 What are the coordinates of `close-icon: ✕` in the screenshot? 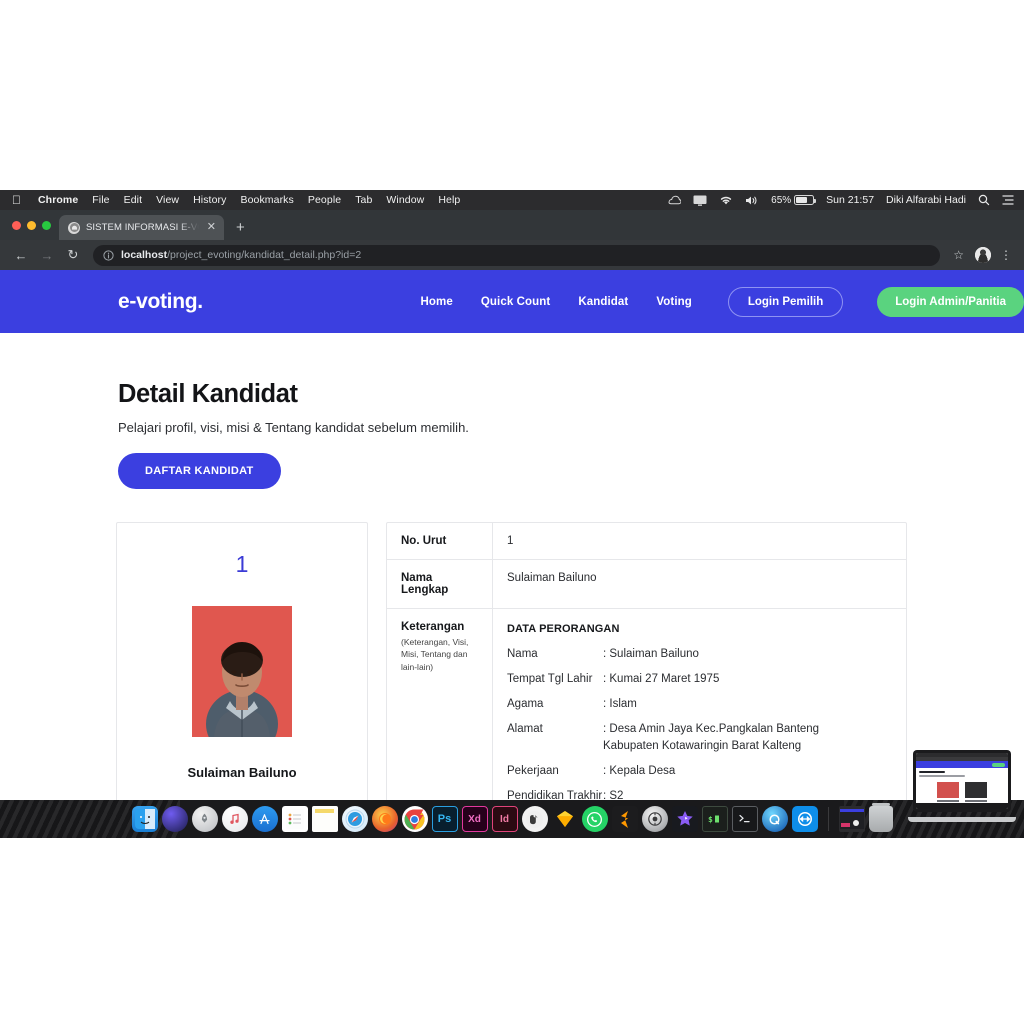 It's located at (211, 227).